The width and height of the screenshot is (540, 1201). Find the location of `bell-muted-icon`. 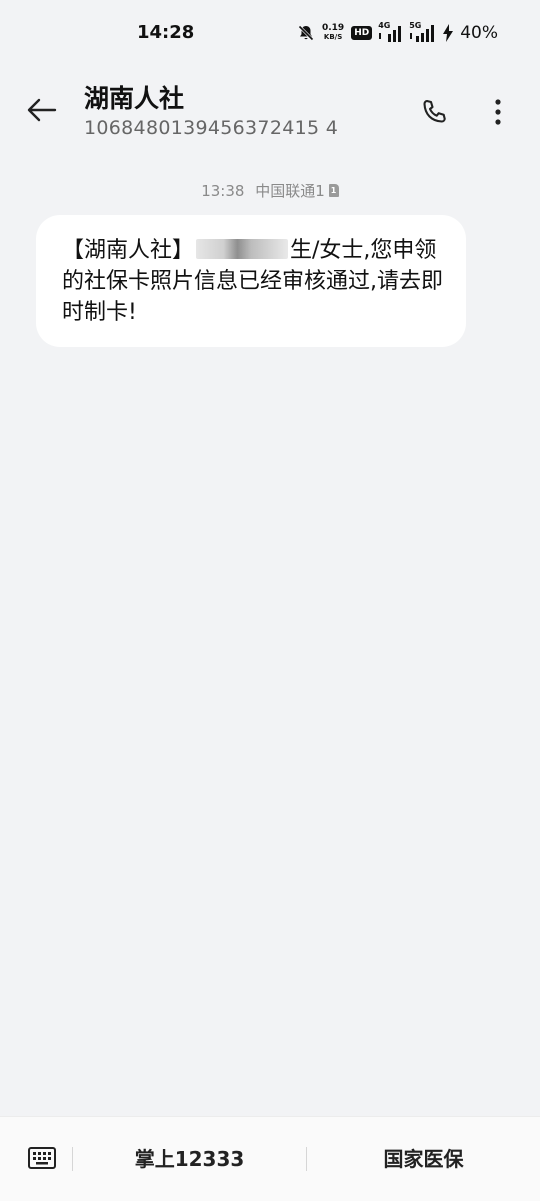

bell-muted-icon is located at coordinates (306, 33).